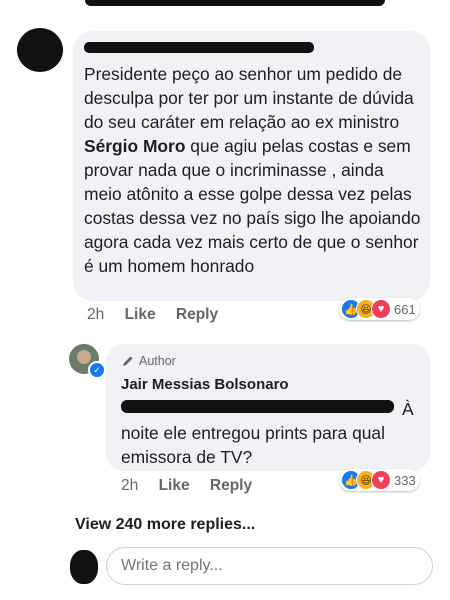 The width and height of the screenshot is (450, 600). I want to click on author-badge-label: Author, so click(157, 361).